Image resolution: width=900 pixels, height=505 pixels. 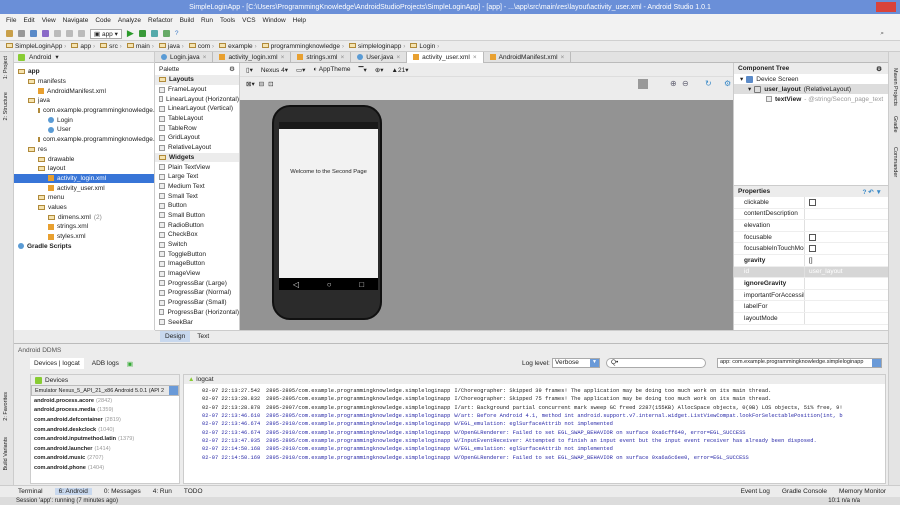 What do you see at coordinates (197, 157) in the screenshot?
I see `palette-group: Widgets` at bounding box center [197, 157].